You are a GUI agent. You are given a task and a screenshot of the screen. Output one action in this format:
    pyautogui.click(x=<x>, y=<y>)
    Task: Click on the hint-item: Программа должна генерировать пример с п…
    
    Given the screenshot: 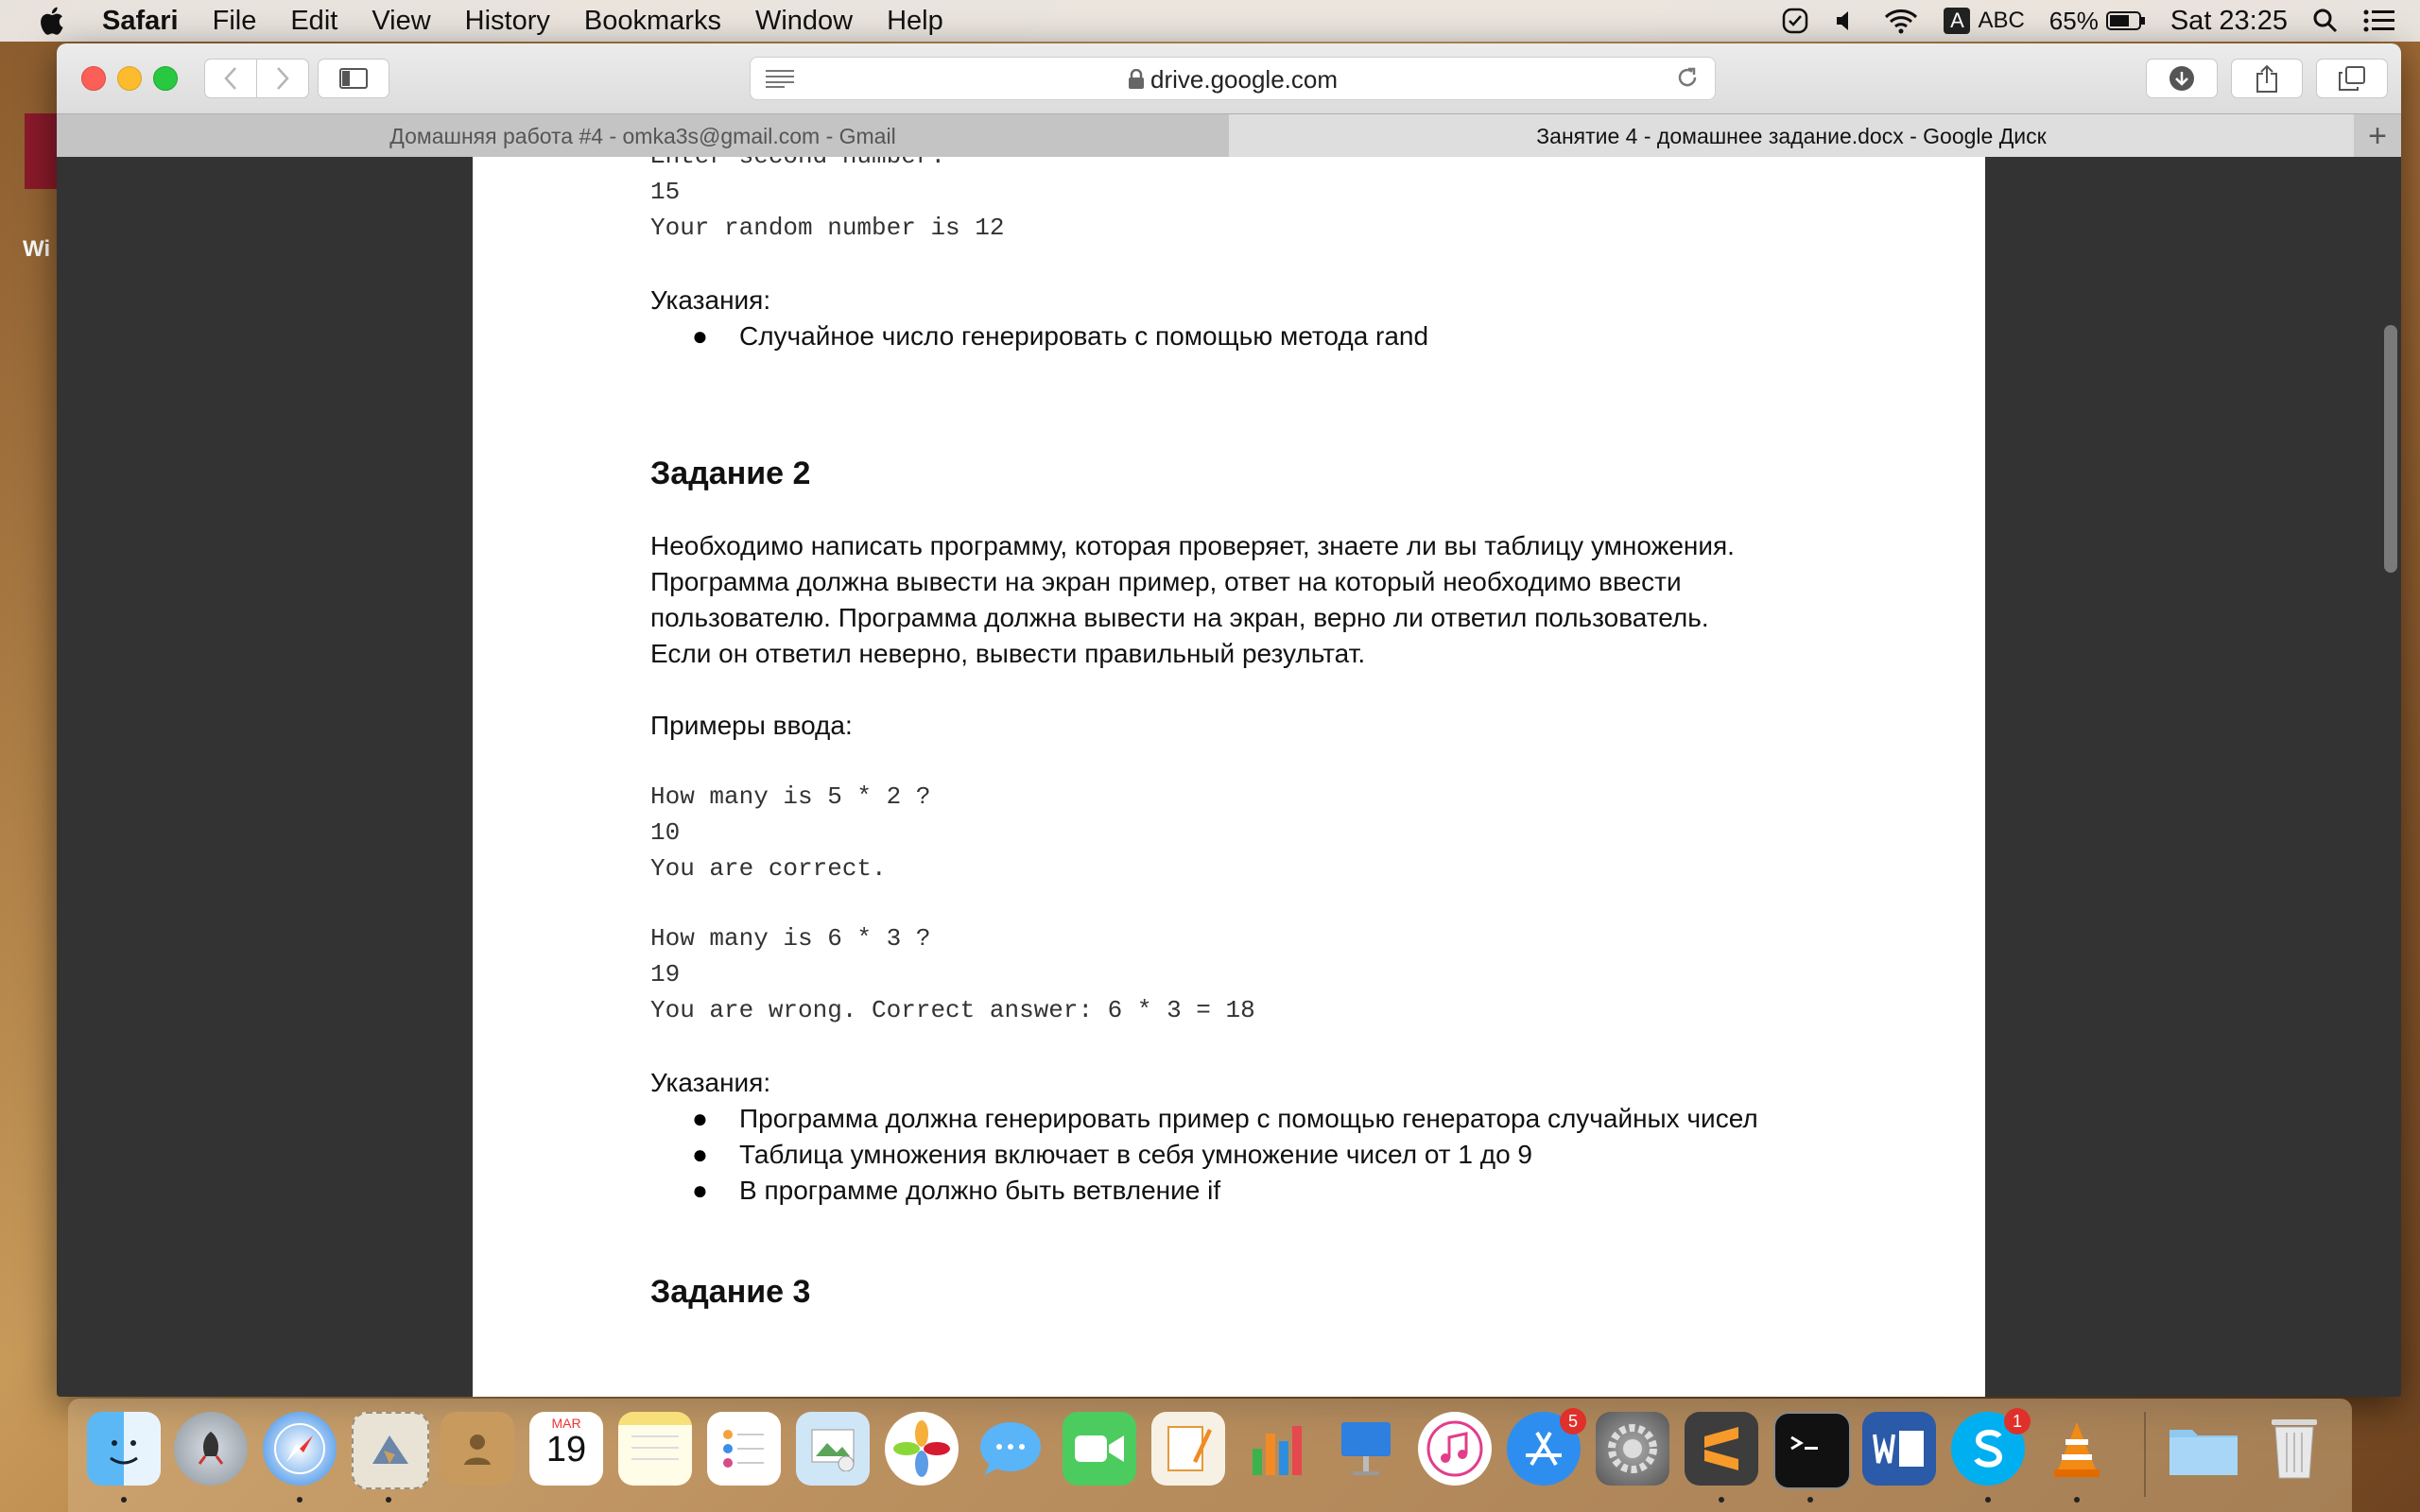 What is the action you would take?
    pyautogui.click(x=1248, y=1118)
    